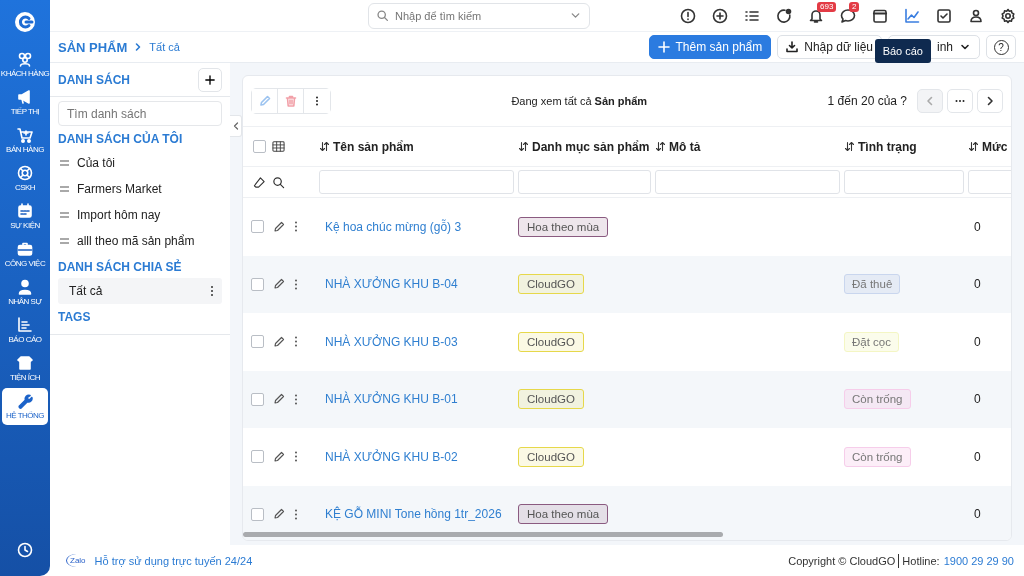 The width and height of the screenshot is (1024, 576). I want to click on product-link: NHÀ XƯỞNG KHU B-04, so click(388, 284).